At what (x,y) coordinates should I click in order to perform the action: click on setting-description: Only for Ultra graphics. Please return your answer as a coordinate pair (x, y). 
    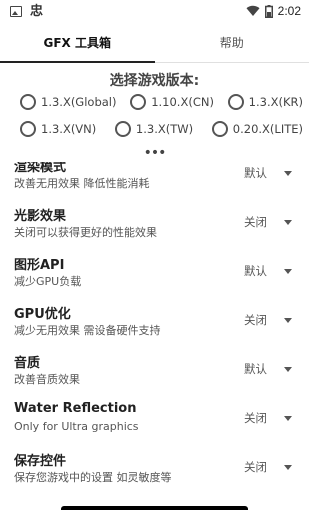
    Looking at the image, I should click on (76, 426).